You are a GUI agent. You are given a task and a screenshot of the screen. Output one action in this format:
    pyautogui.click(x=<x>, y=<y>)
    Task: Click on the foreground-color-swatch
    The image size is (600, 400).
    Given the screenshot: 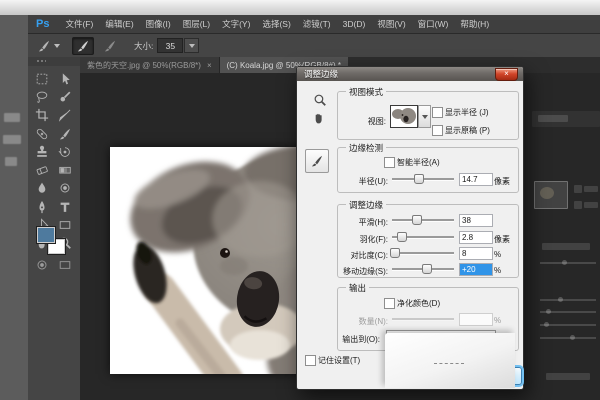 What is the action you would take?
    pyautogui.click(x=46, y=235)
    